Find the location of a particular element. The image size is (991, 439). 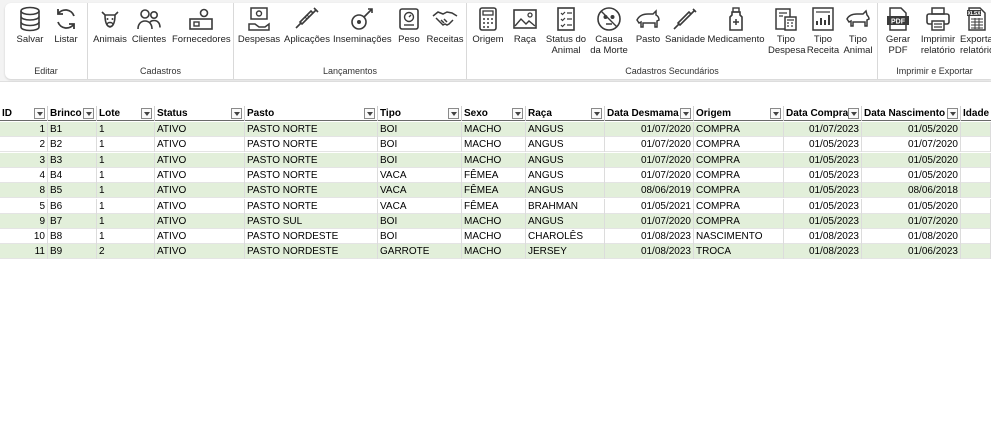

animais-button: Animais is located at coordinates (110, 25).